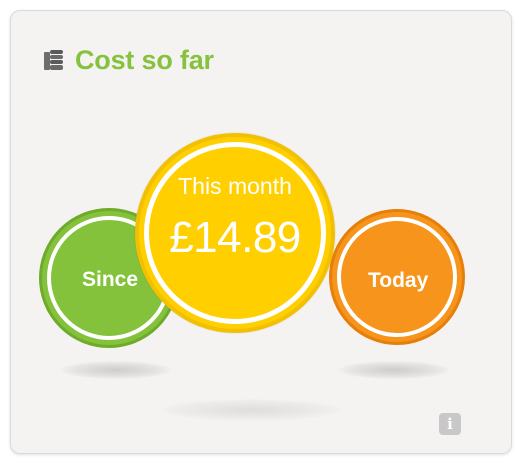  I want to click on since-label: Since, so click(110, 279).